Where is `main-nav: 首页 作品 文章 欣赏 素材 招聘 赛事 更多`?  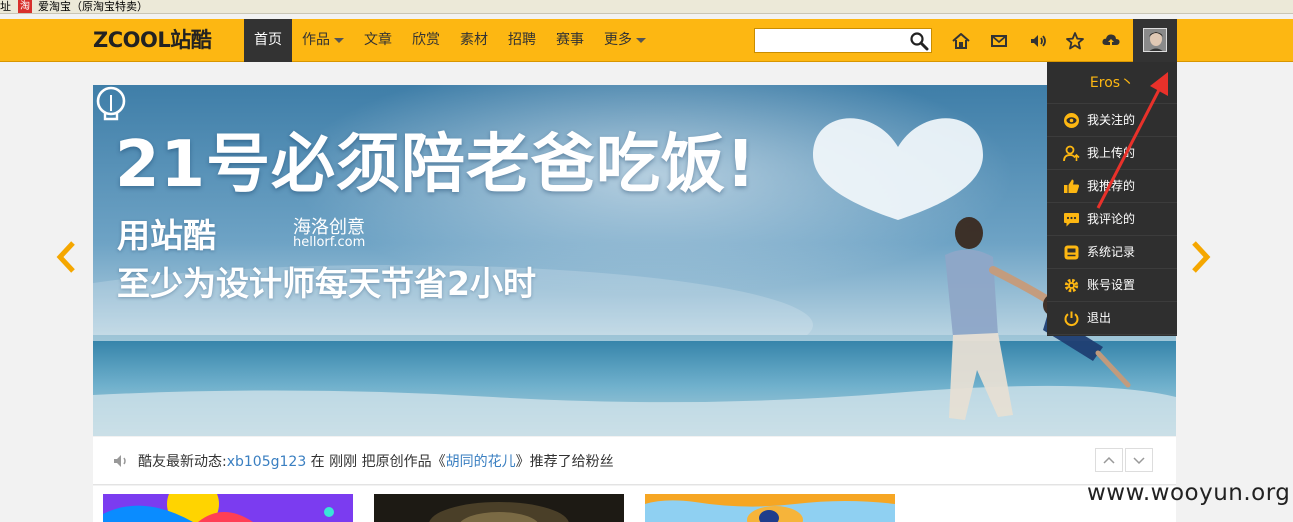 main-nav: 首页 作品 文章 欣赏 素材 招聘 赛事 更多 is located at coordinates (450, 40).